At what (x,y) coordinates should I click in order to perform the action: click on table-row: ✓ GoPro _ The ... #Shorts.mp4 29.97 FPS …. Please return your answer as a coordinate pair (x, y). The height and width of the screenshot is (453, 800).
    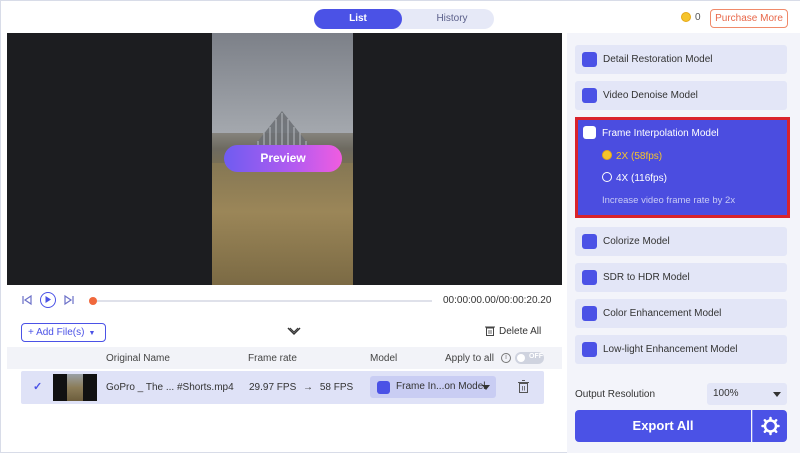
    Looking at the image, I should click on (282, 387).